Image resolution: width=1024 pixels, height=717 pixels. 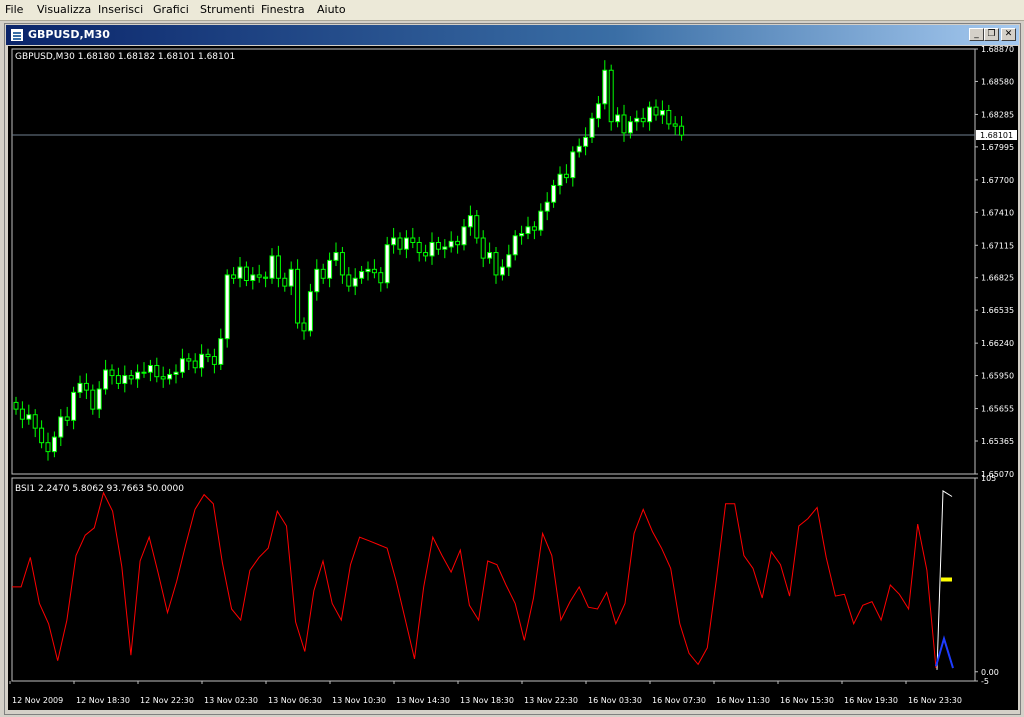 I want to click on time-axis-label: 16 Nov 19:30, so click(x=871, y=700).